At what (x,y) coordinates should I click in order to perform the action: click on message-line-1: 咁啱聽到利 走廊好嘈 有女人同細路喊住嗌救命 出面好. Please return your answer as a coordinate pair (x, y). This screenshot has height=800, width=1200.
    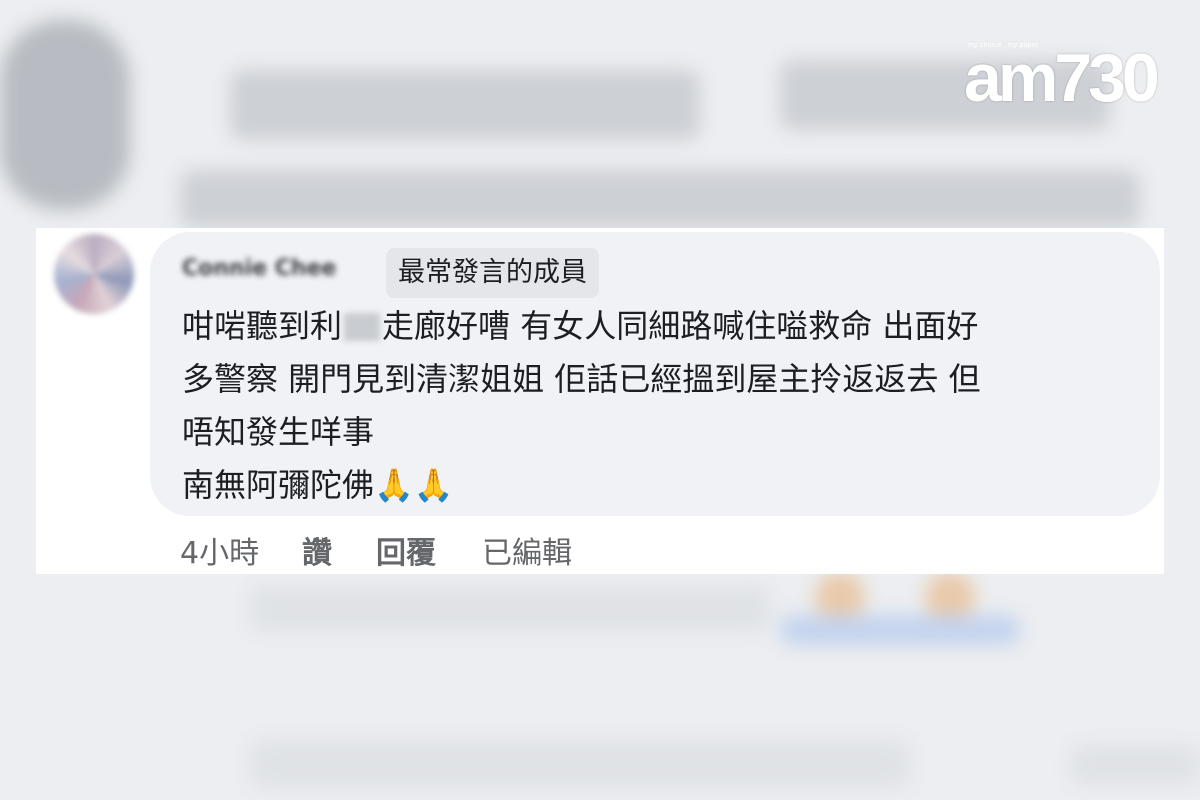
    Looking at the image, I should click on (662, 326).